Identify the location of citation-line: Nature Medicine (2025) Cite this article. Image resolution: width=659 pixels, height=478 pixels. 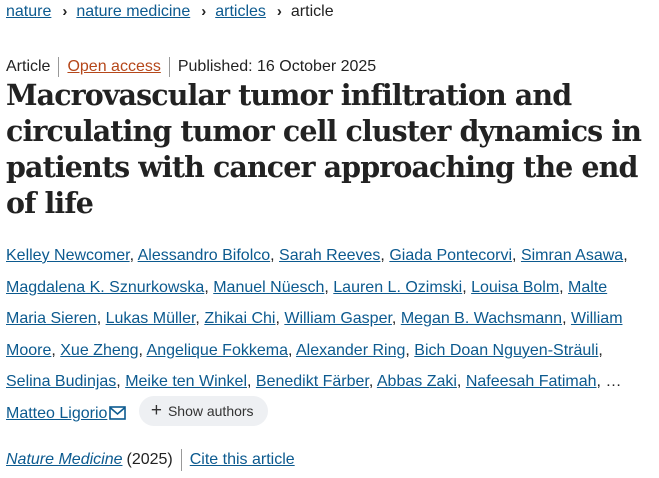
(150, 460).